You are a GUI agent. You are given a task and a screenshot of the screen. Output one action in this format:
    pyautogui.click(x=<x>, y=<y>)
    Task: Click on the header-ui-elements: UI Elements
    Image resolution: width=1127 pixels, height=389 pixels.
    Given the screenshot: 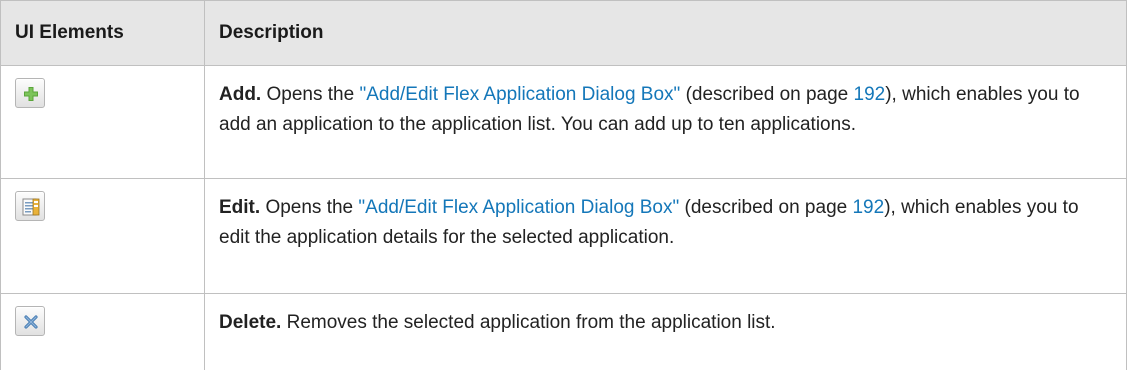 What is the action you would take?
    pyautogui.click(x=102, y=33)
    